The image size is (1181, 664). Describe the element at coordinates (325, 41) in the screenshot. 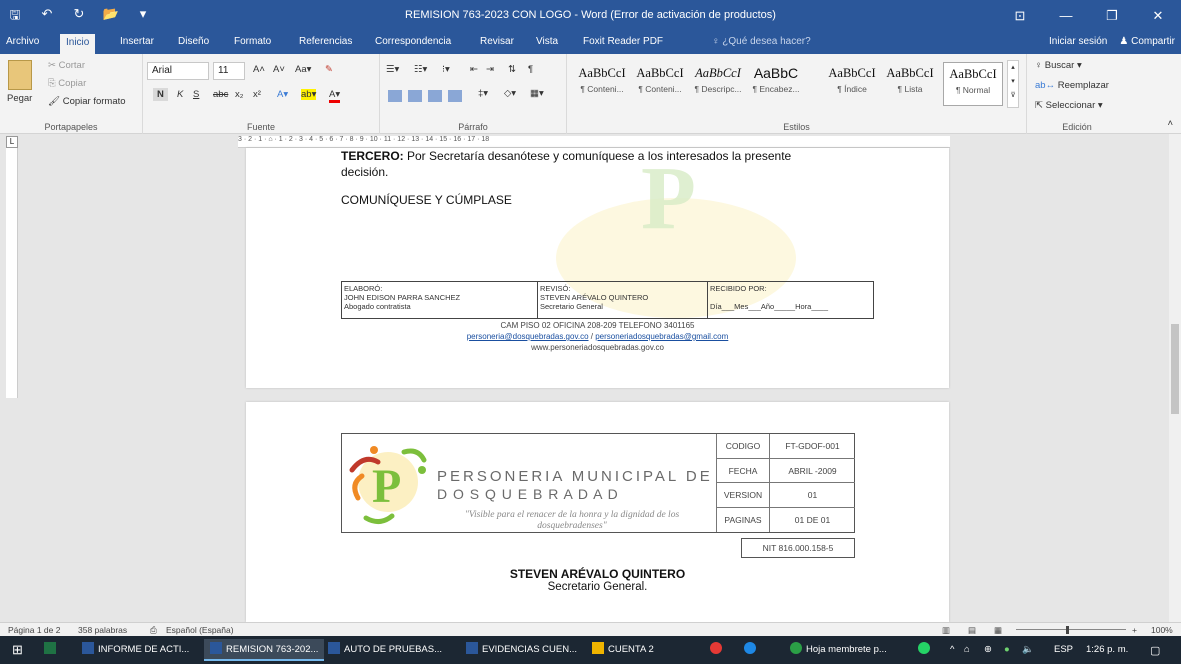

I see `tab-referencias: Referencias` at that location.